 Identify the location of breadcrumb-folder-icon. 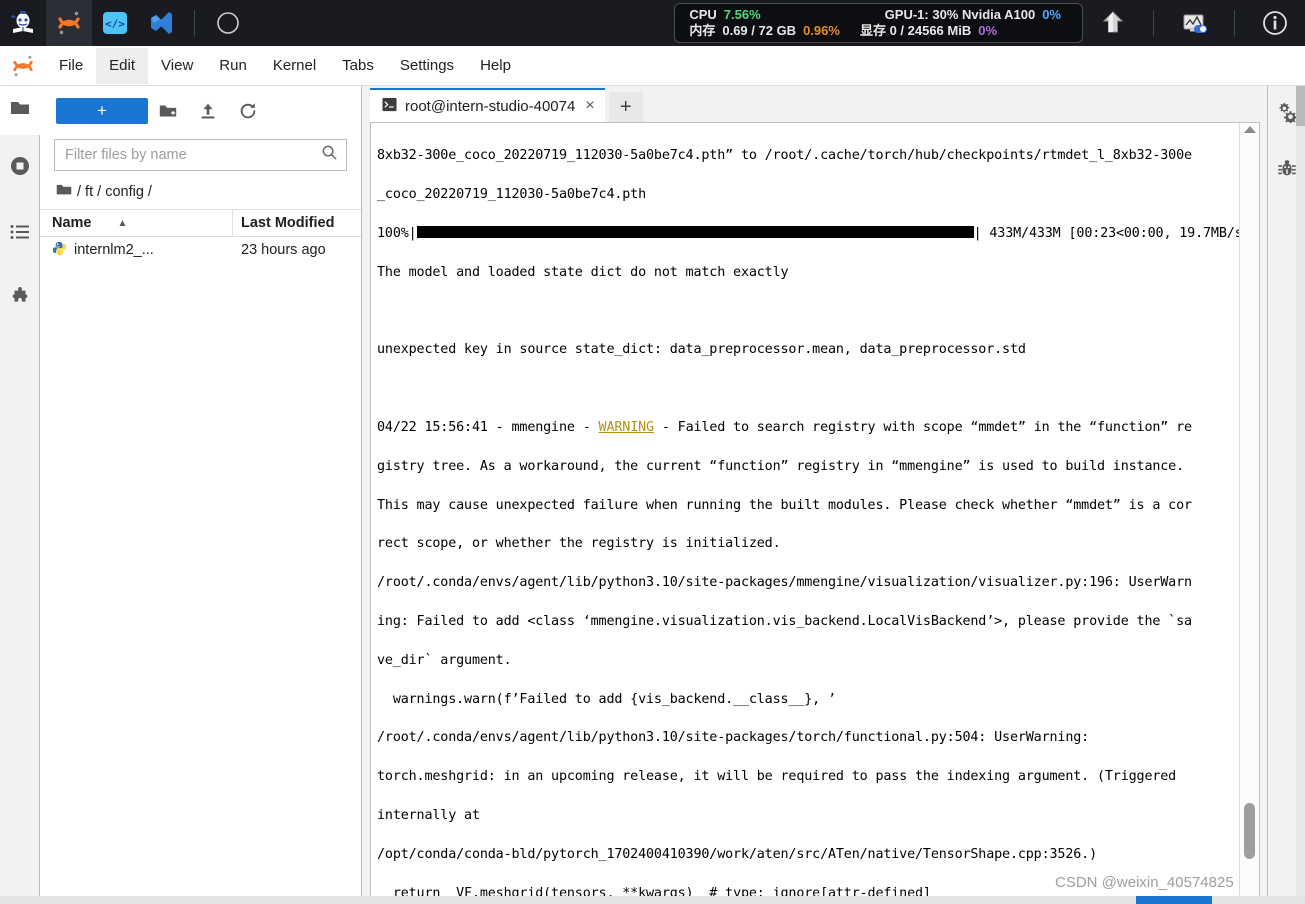
(64, 192).